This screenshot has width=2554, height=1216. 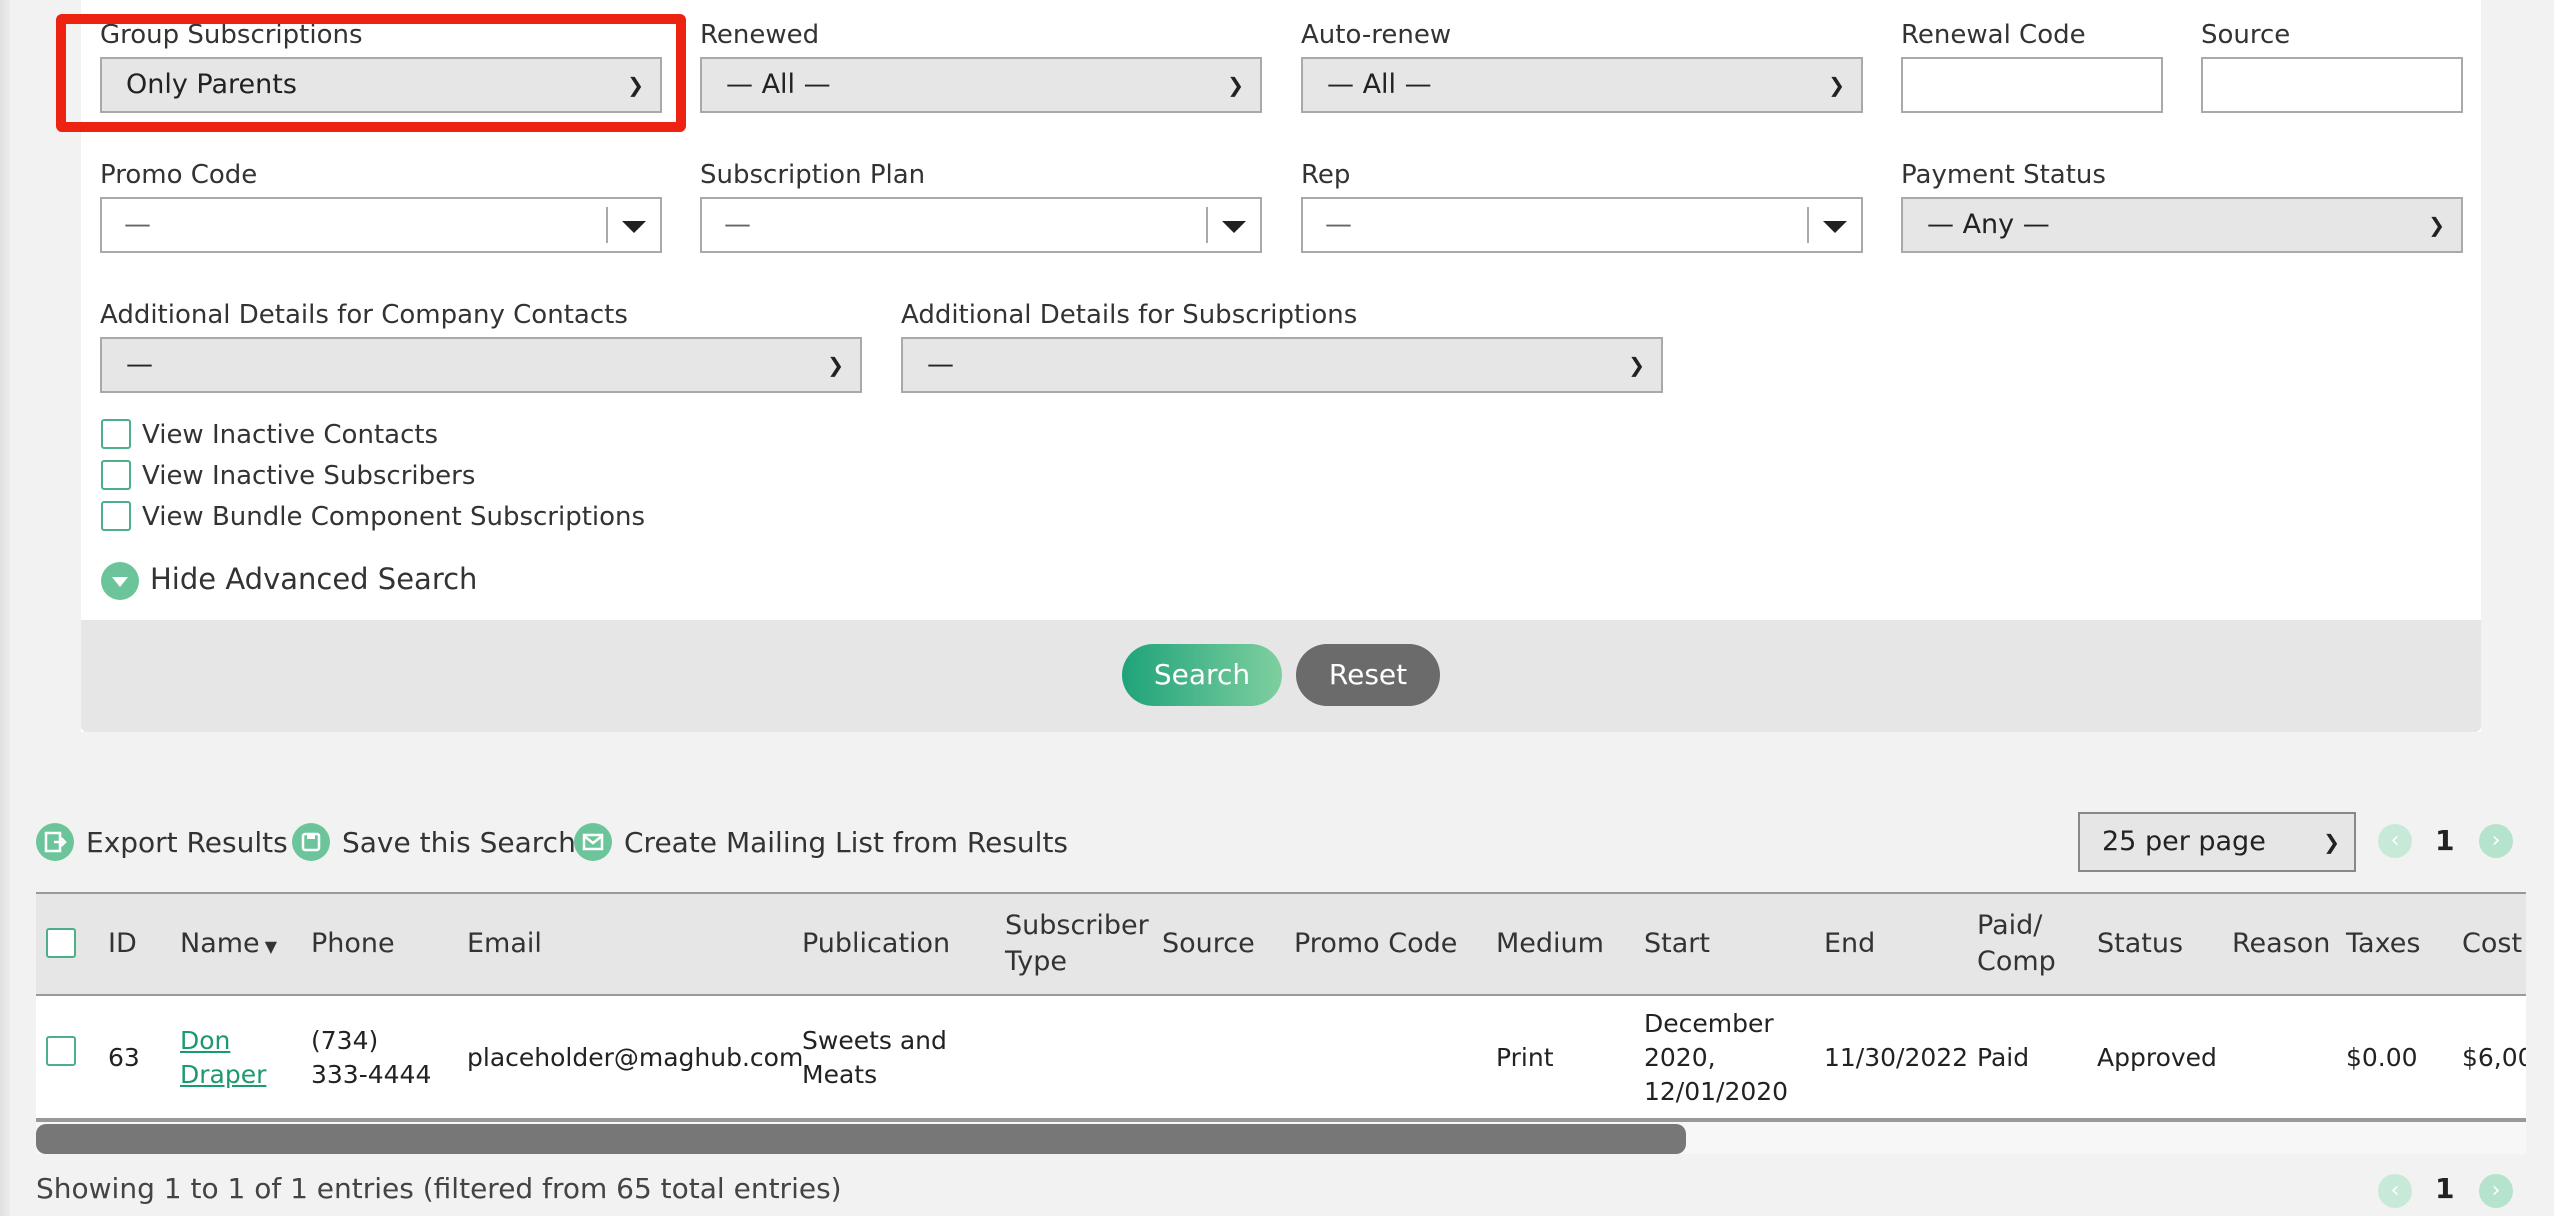 I want to click on inactive-contacts-label: View Inactive Contacts, so click(x=290, y=435).